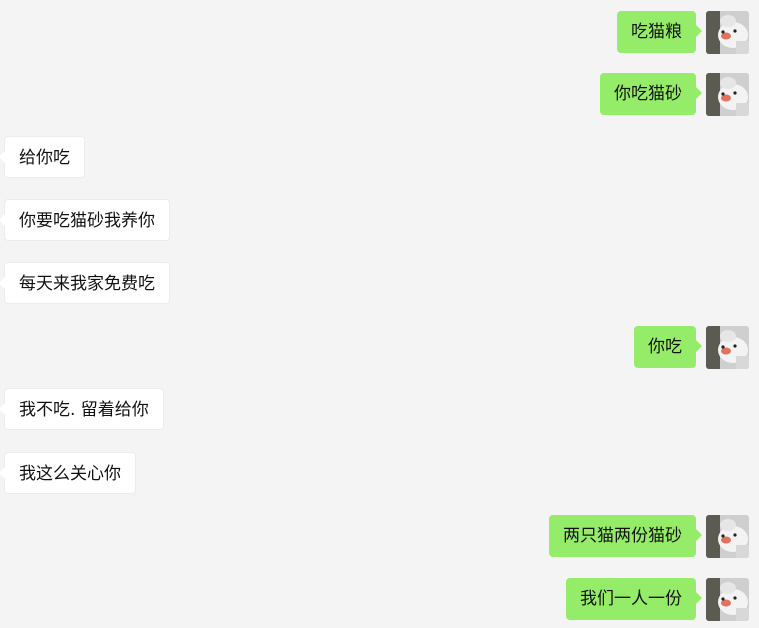 This screenshot has height=628, width=759. Describe the element at coordinates (379, 95) in the screenshot. I see `message-row-outgoing: 你吃猫砂` at that location.